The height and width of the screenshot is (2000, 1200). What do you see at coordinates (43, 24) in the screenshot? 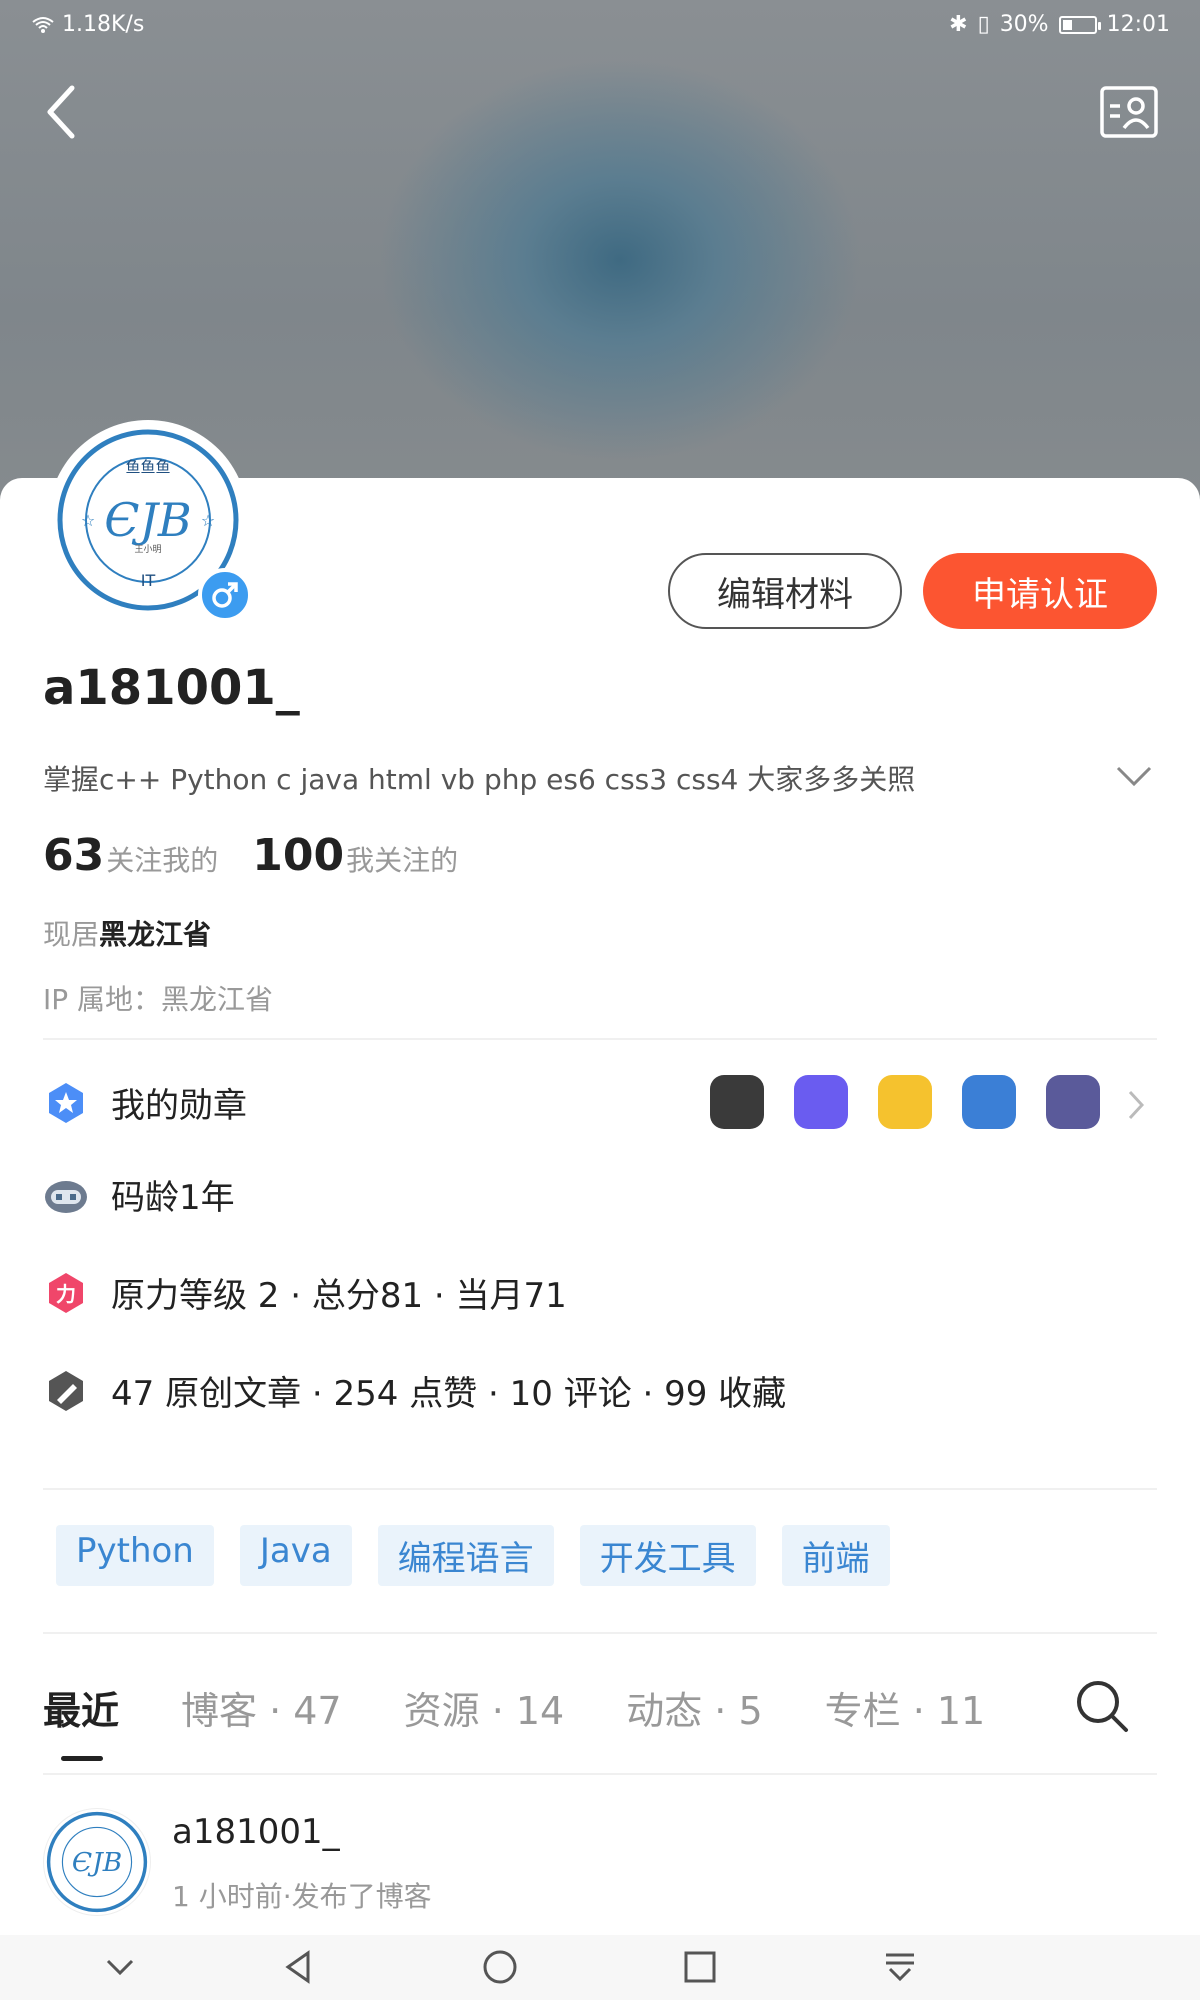
I see `wifi-icon` at bounding box center [43, 24].